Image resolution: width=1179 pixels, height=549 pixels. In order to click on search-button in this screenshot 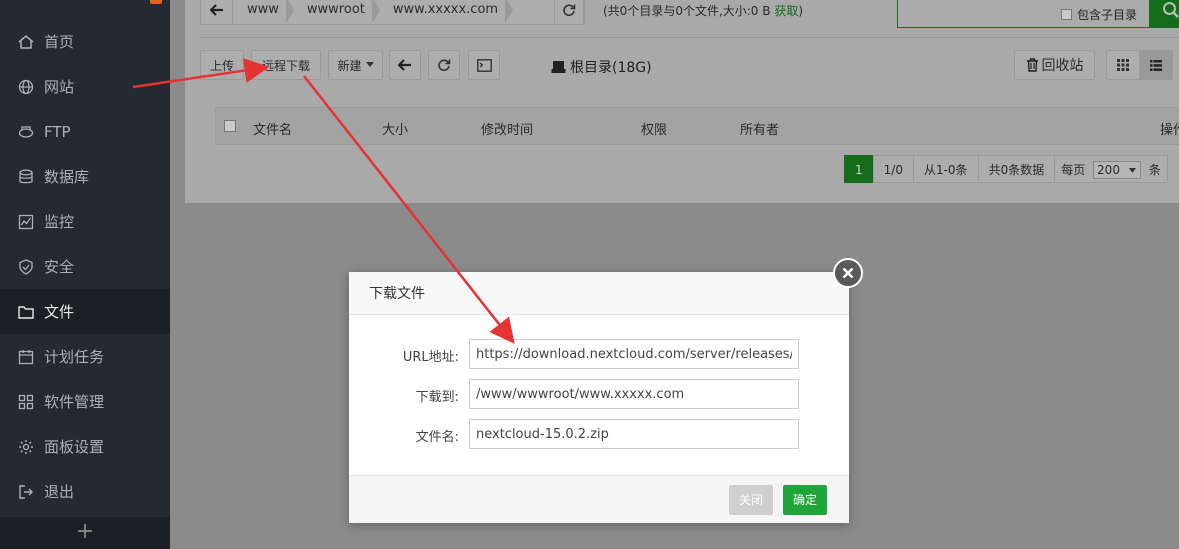, I will do `click(1164, 13)`.